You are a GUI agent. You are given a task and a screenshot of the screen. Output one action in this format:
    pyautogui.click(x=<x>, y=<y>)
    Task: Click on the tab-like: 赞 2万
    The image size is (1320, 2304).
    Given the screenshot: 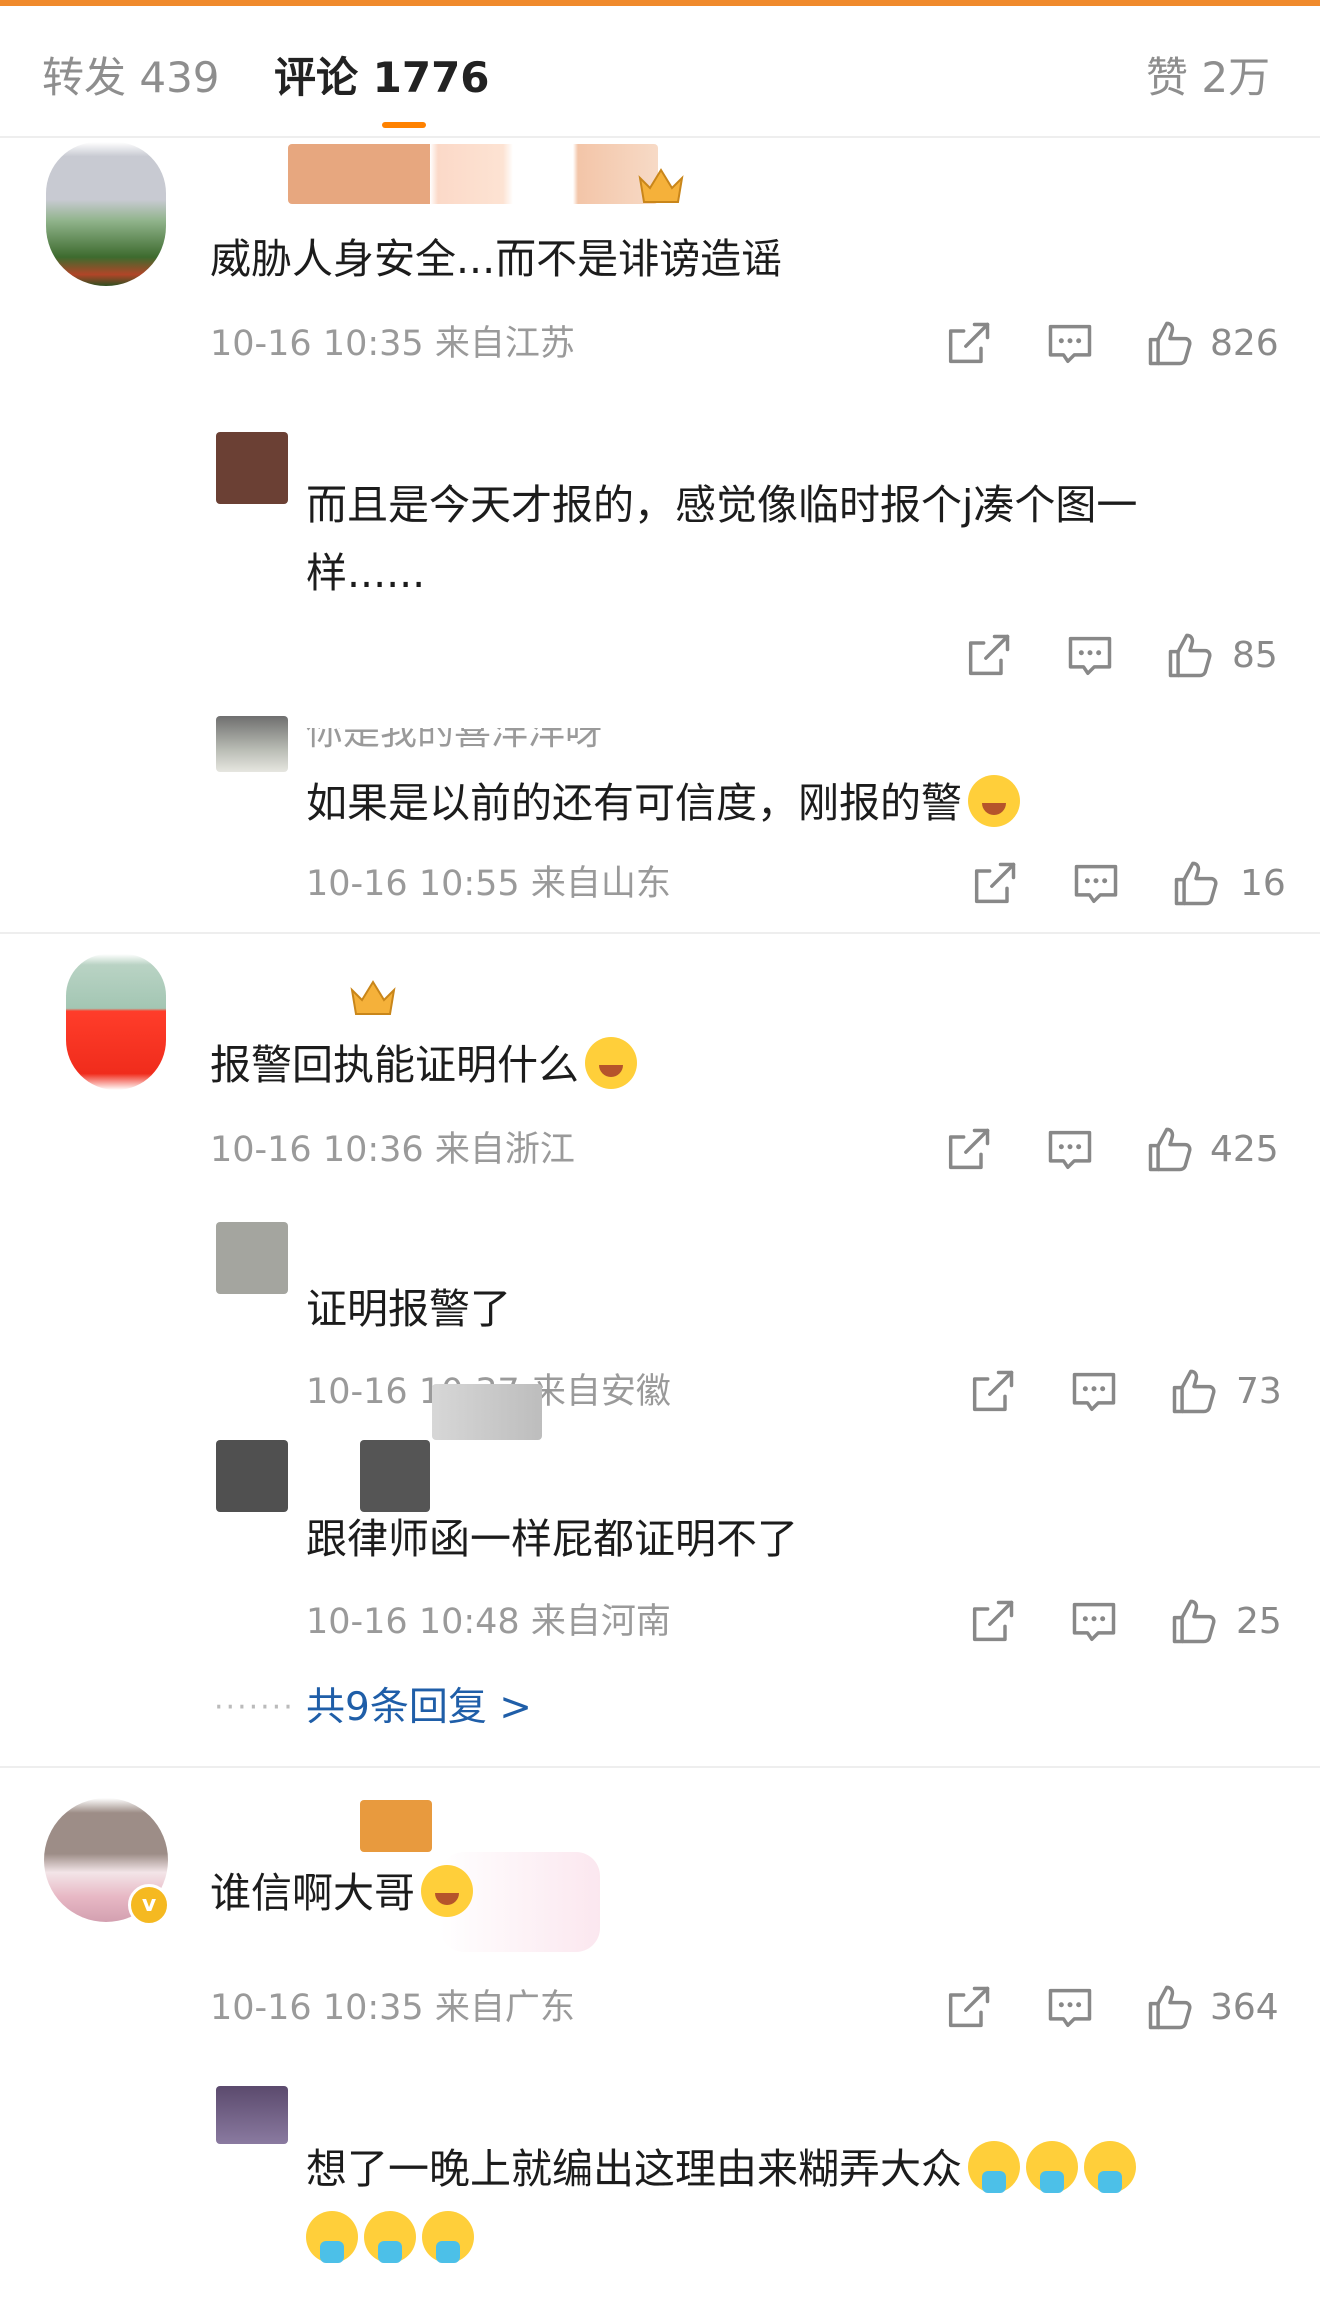 What is the action you would take?
    pyautogui.click(x=1208, y=78)
    